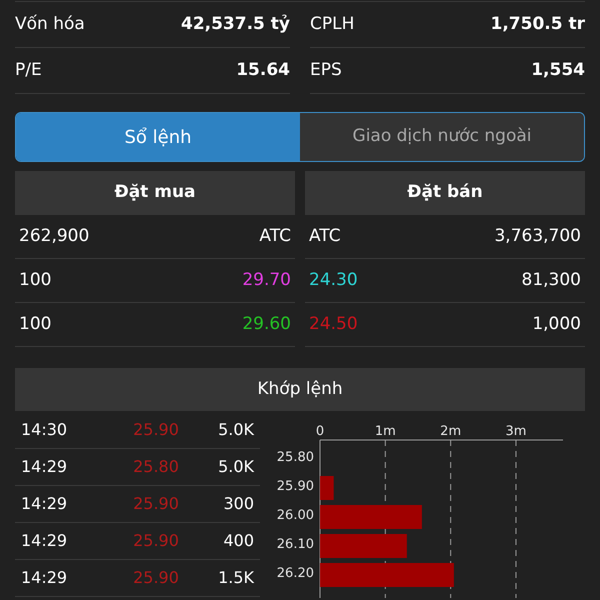 The image size is (600, 600). Describe the element at coordinates (156, 467) in the screenshot. I see `trade-price: 25.80` at that location.